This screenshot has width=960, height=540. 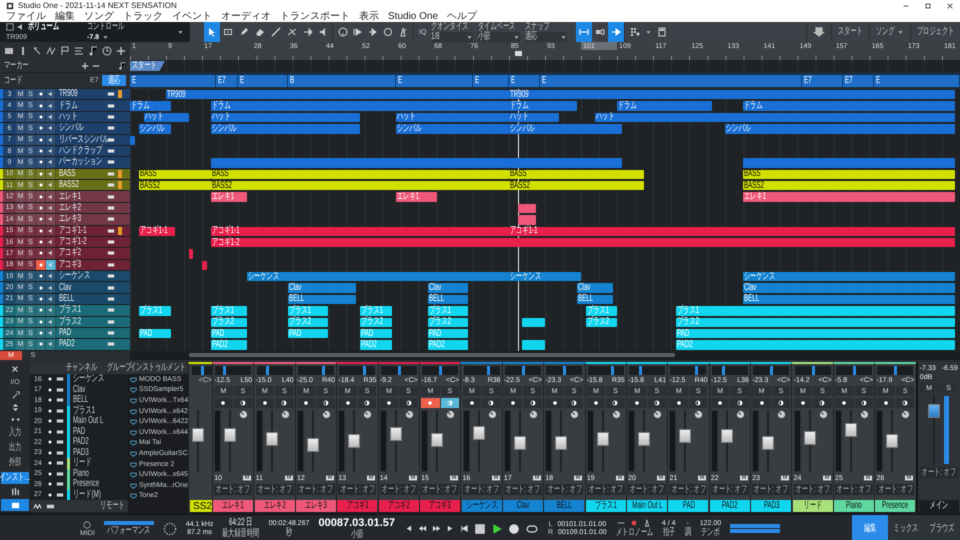 I want to click on channel-name: Presence, so click(x=86, y=484).